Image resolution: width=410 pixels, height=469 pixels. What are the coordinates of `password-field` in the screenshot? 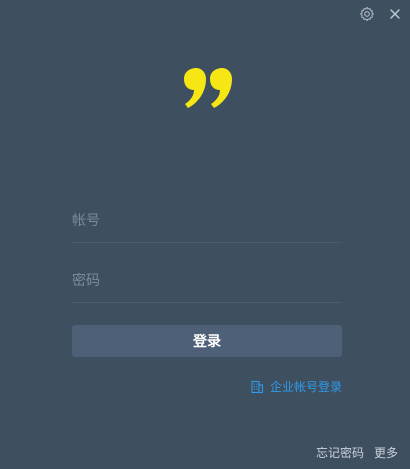 It's located at (207, 282).